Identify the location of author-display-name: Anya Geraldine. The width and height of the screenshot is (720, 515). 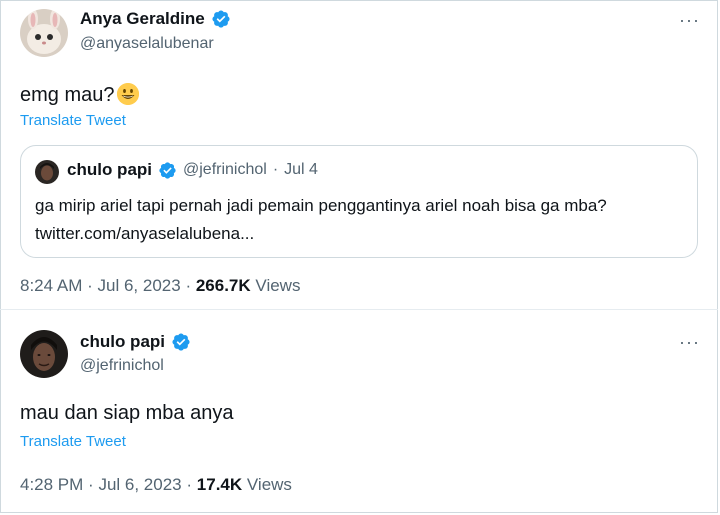
(142, 19).